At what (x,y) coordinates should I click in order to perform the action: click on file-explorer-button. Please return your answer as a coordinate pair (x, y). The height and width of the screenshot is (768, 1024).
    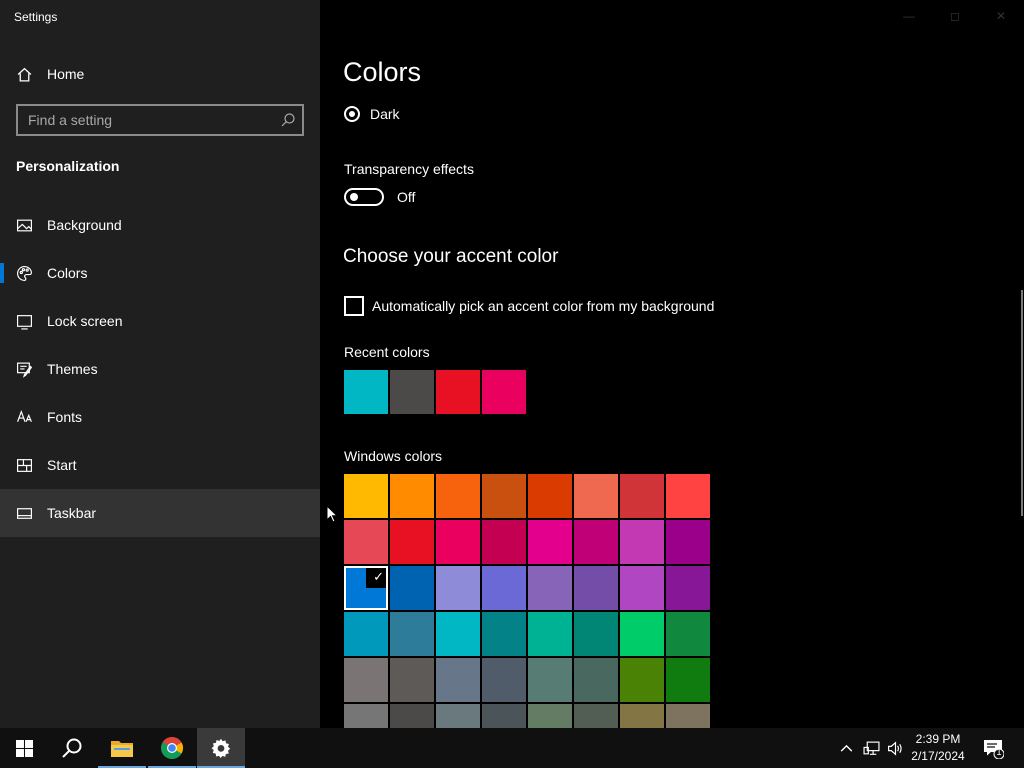
    Looking at the image, I should click on (122, 748).